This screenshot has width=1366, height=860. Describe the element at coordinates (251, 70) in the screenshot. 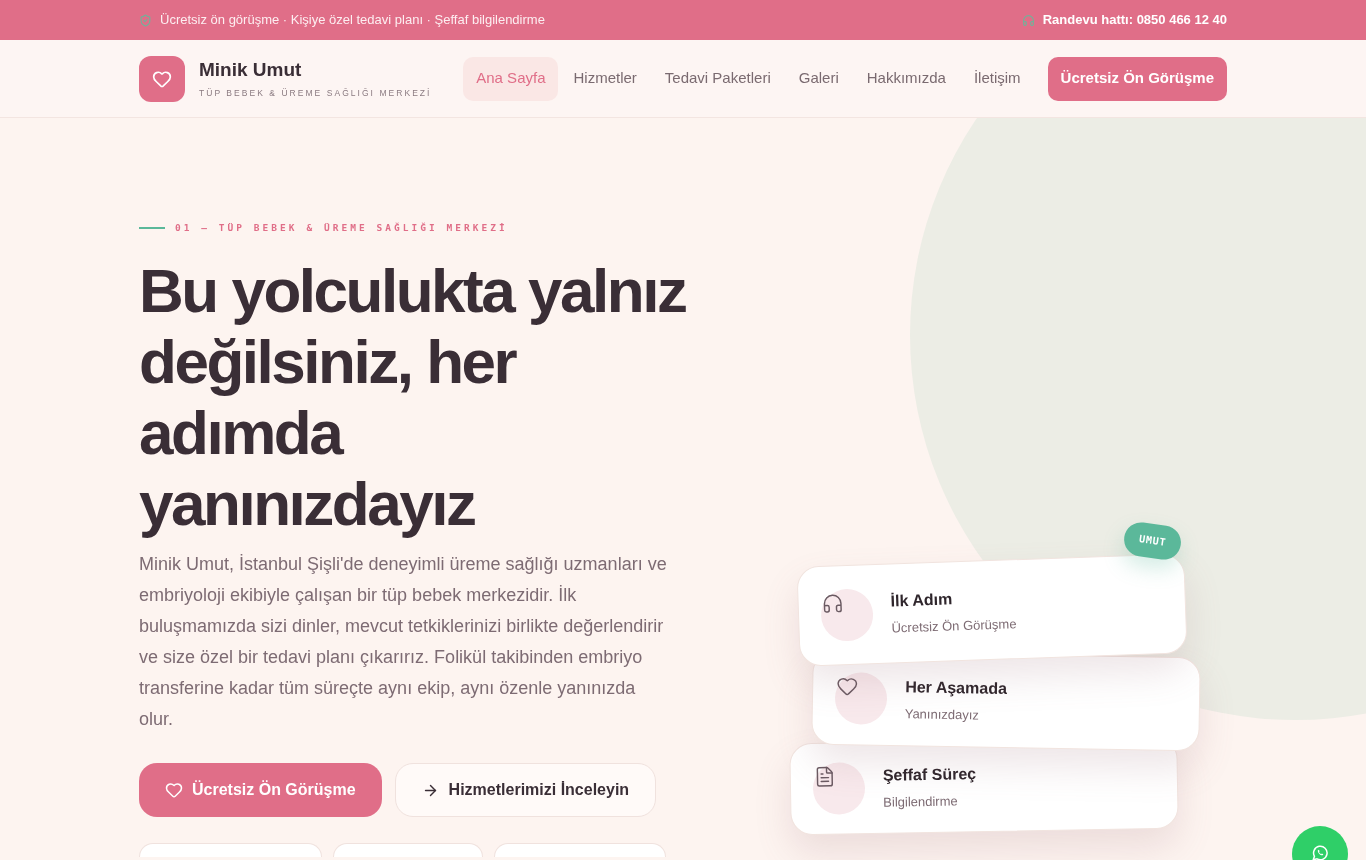

I see `brand-name: Minik Umut` at that location.